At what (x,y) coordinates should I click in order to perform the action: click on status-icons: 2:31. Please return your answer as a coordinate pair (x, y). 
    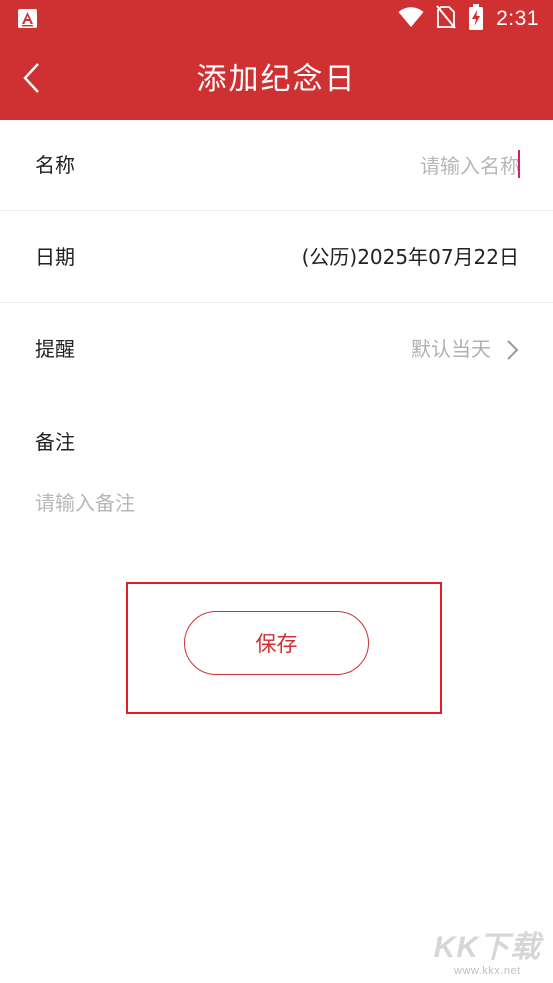
    Looking at the image, I should click on (468, 19).